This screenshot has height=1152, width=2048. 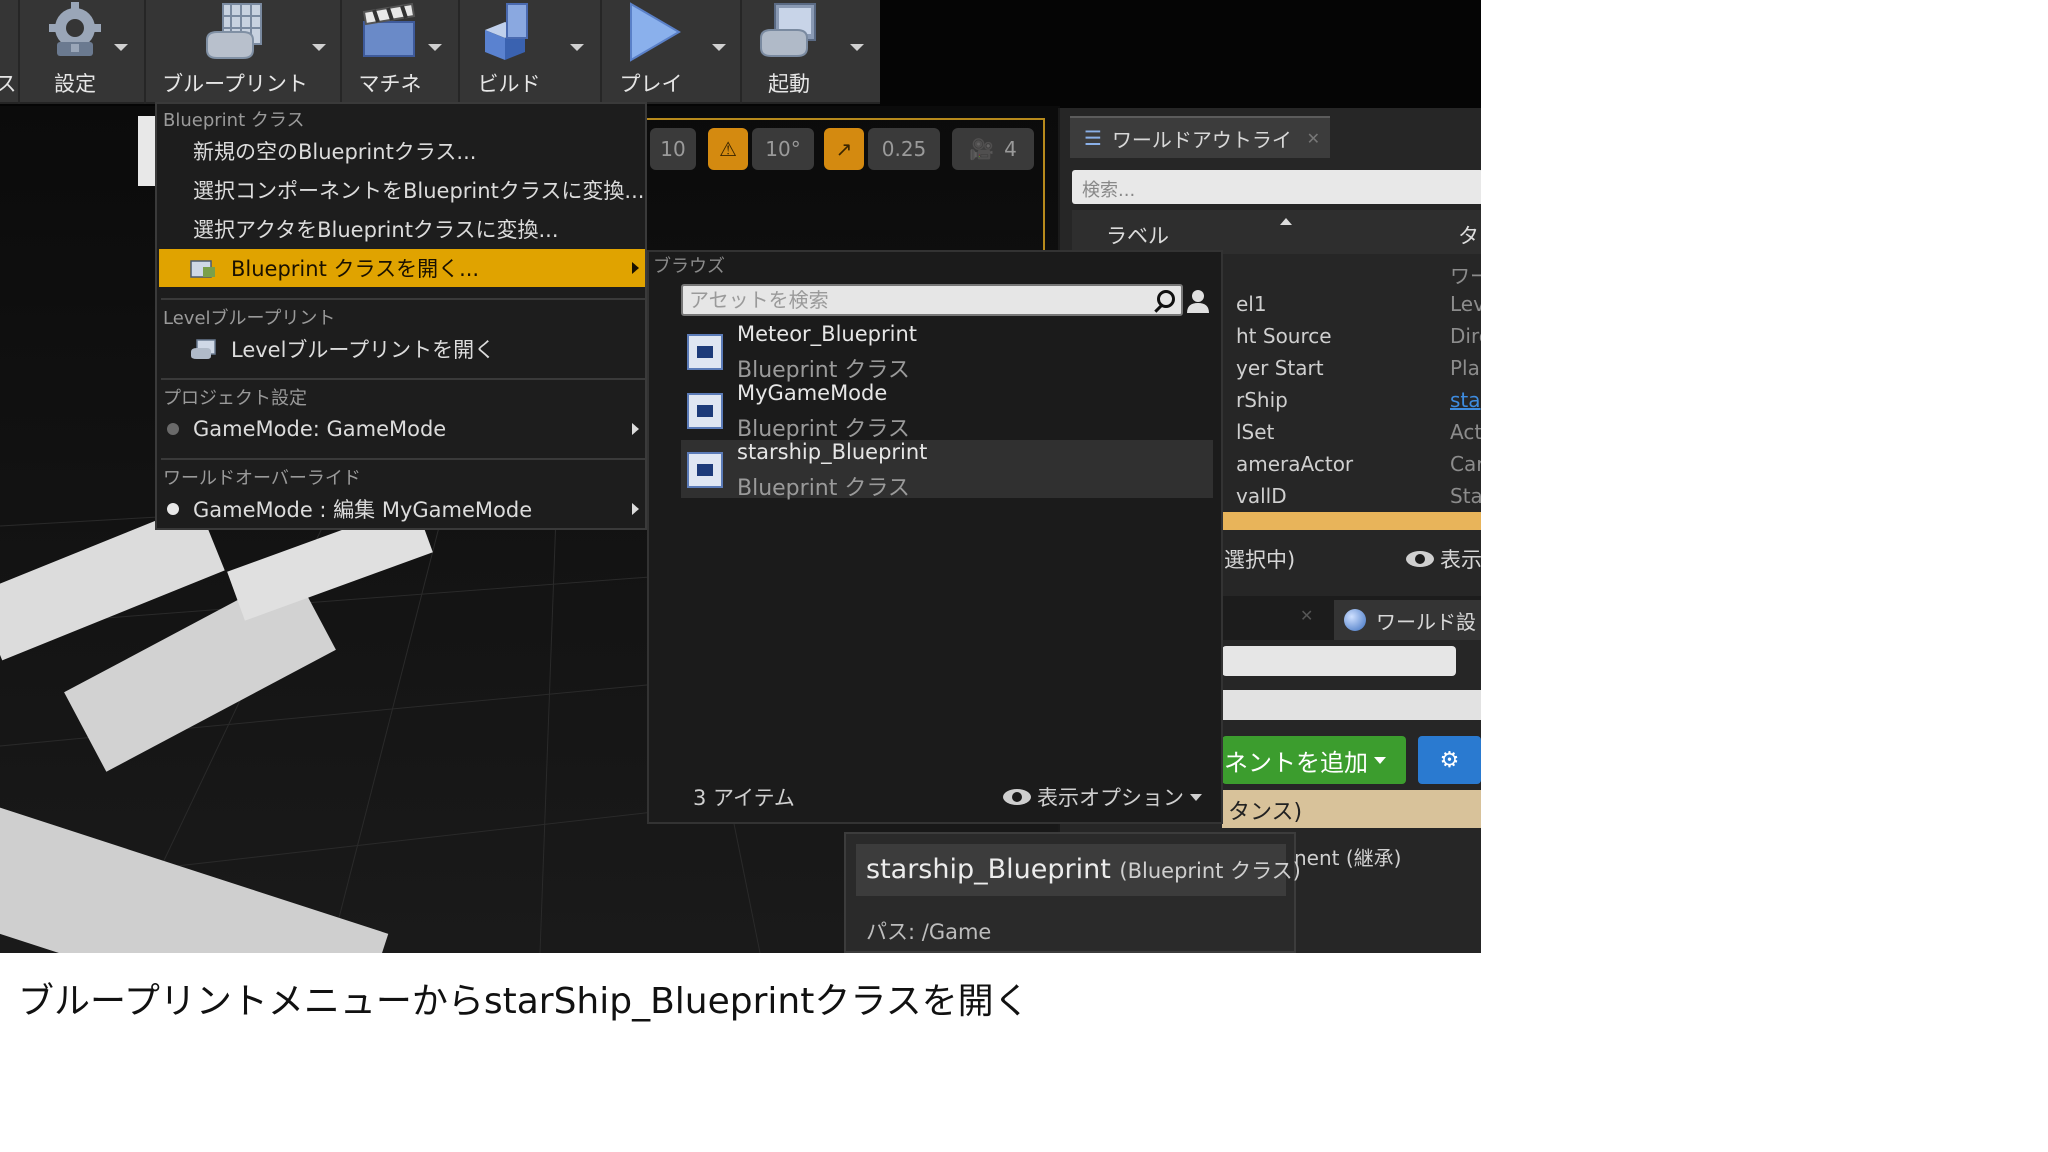 I want to click on rotation-snap-icon: ⚠, so click(x=728, y=149).